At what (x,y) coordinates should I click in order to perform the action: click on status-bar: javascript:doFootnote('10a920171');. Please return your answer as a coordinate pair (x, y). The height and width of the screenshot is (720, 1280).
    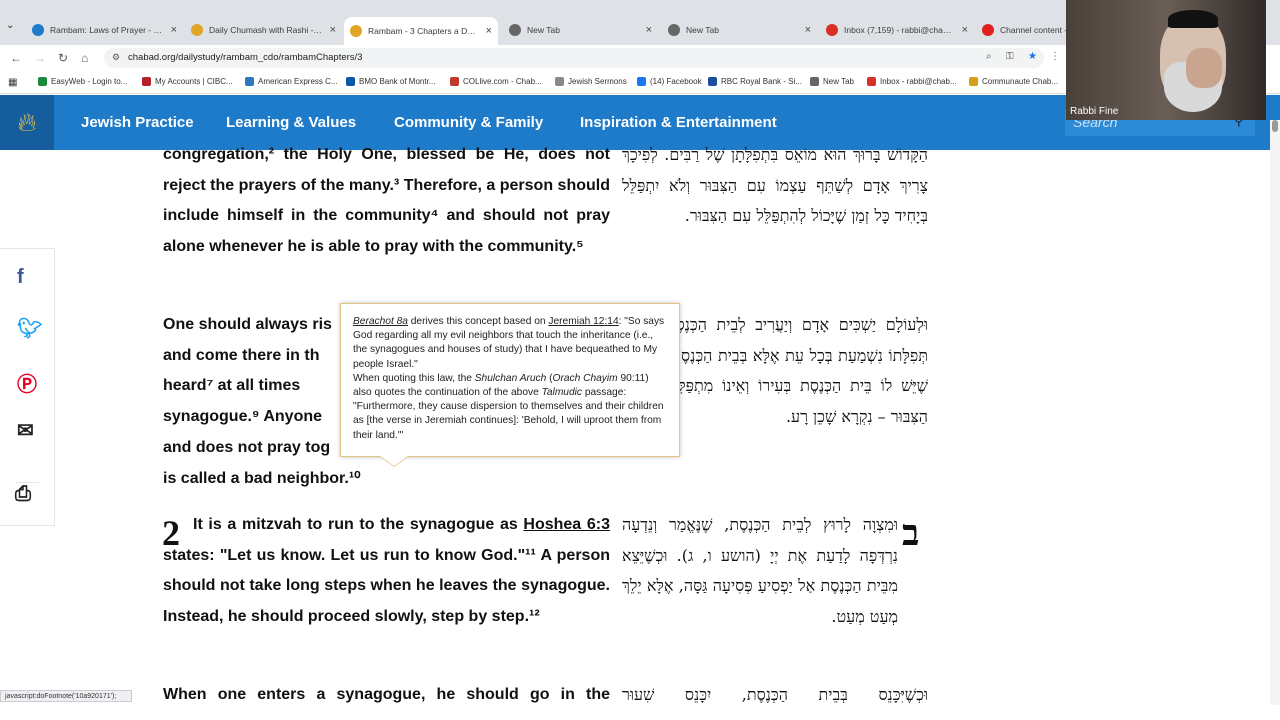
    Looking at the image, I should click on (66, 696).